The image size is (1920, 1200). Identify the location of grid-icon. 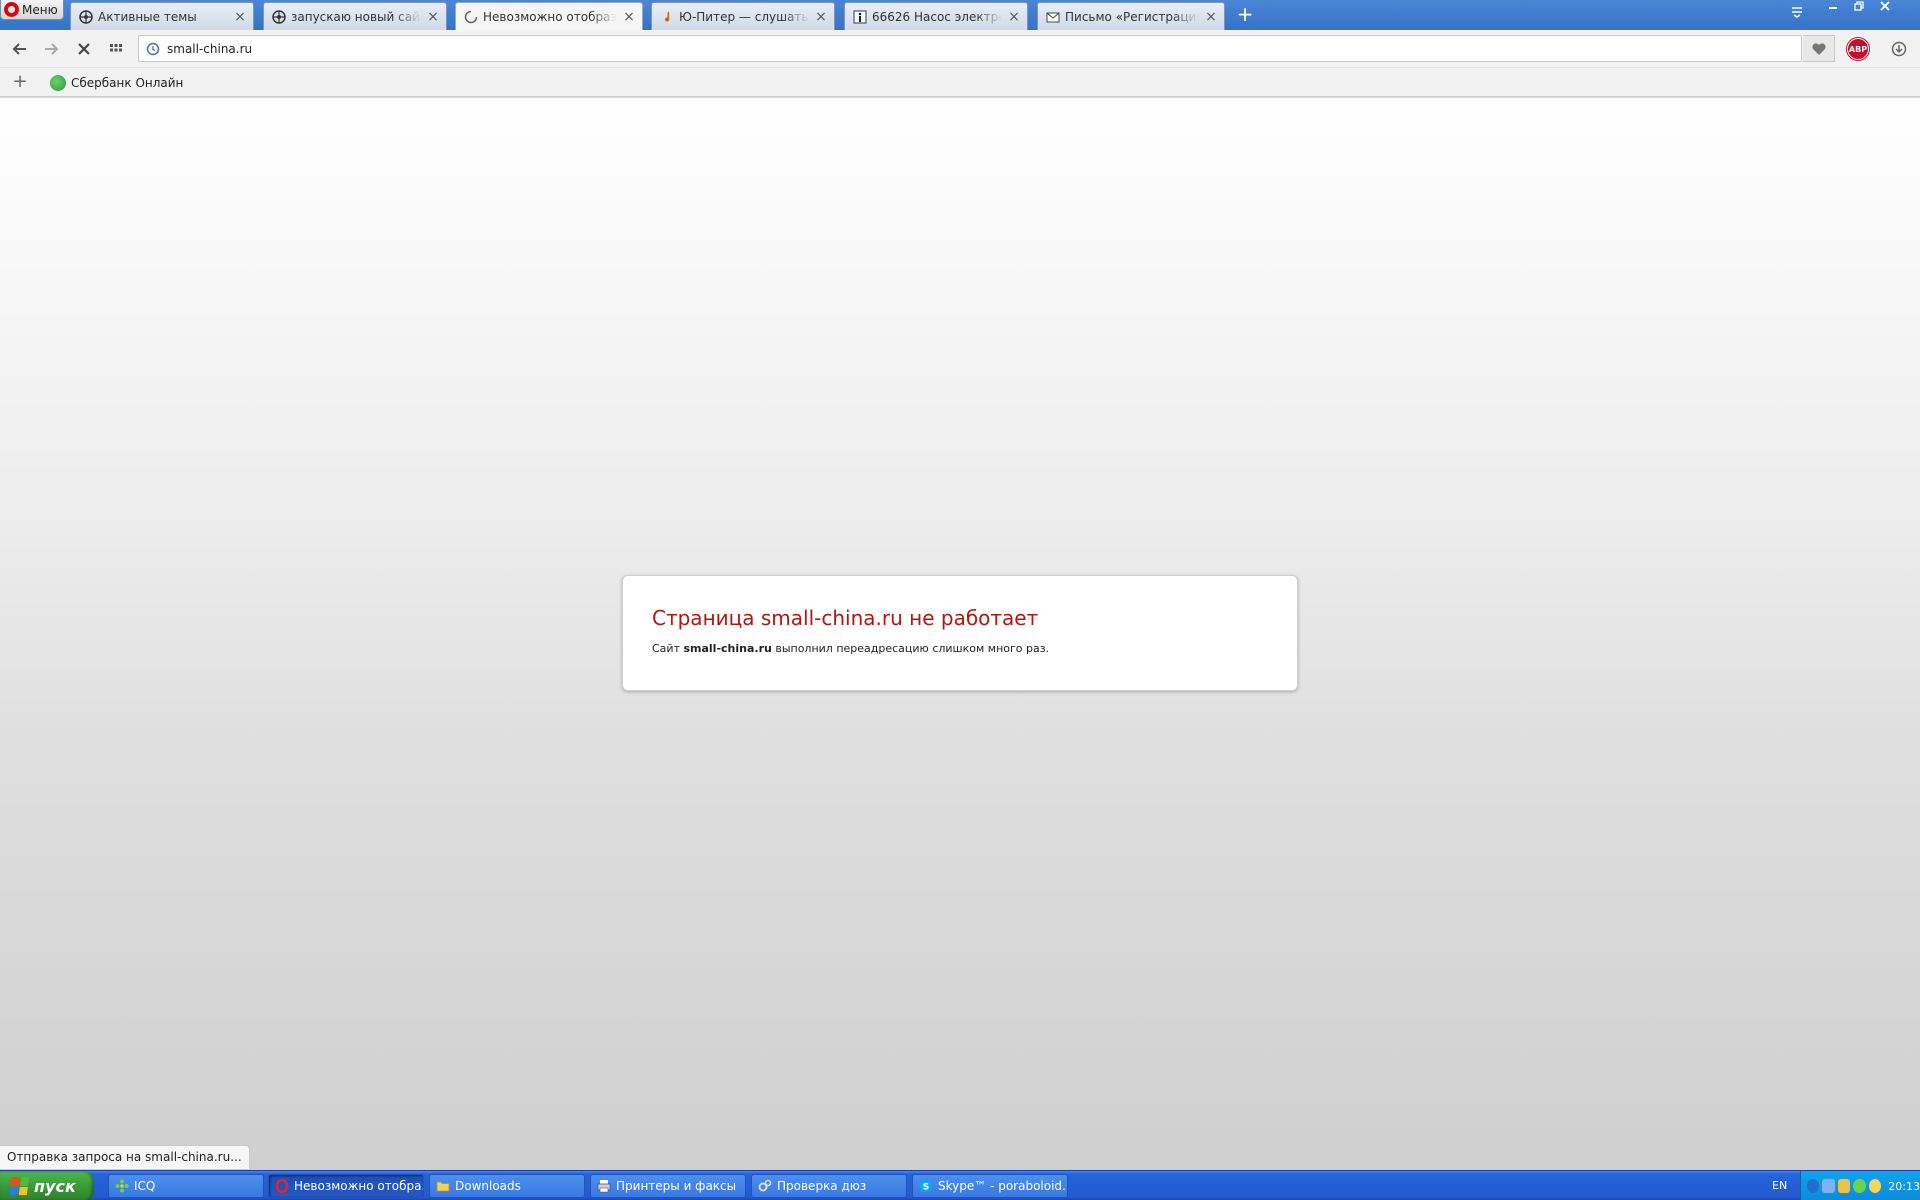
(116, 48).